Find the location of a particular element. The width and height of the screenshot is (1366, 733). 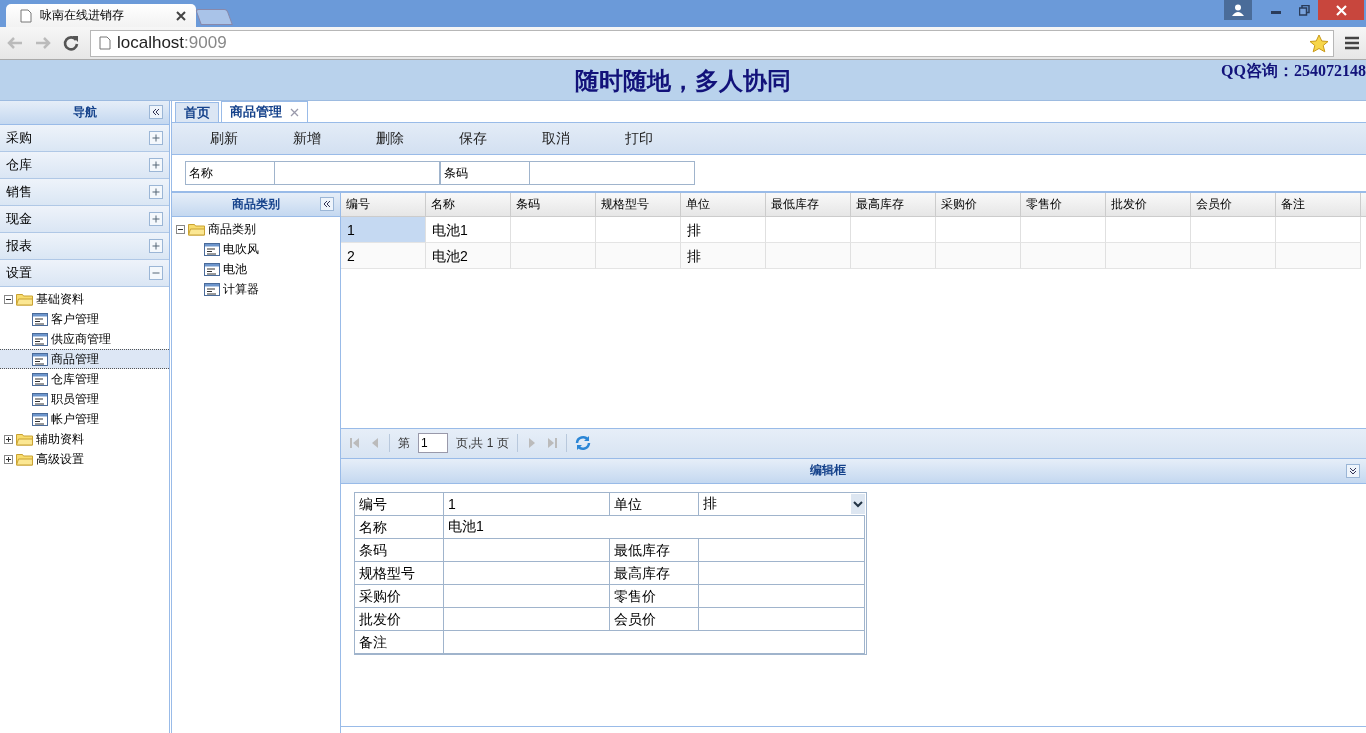

first-page-icon is located at coordinates (355, 443).